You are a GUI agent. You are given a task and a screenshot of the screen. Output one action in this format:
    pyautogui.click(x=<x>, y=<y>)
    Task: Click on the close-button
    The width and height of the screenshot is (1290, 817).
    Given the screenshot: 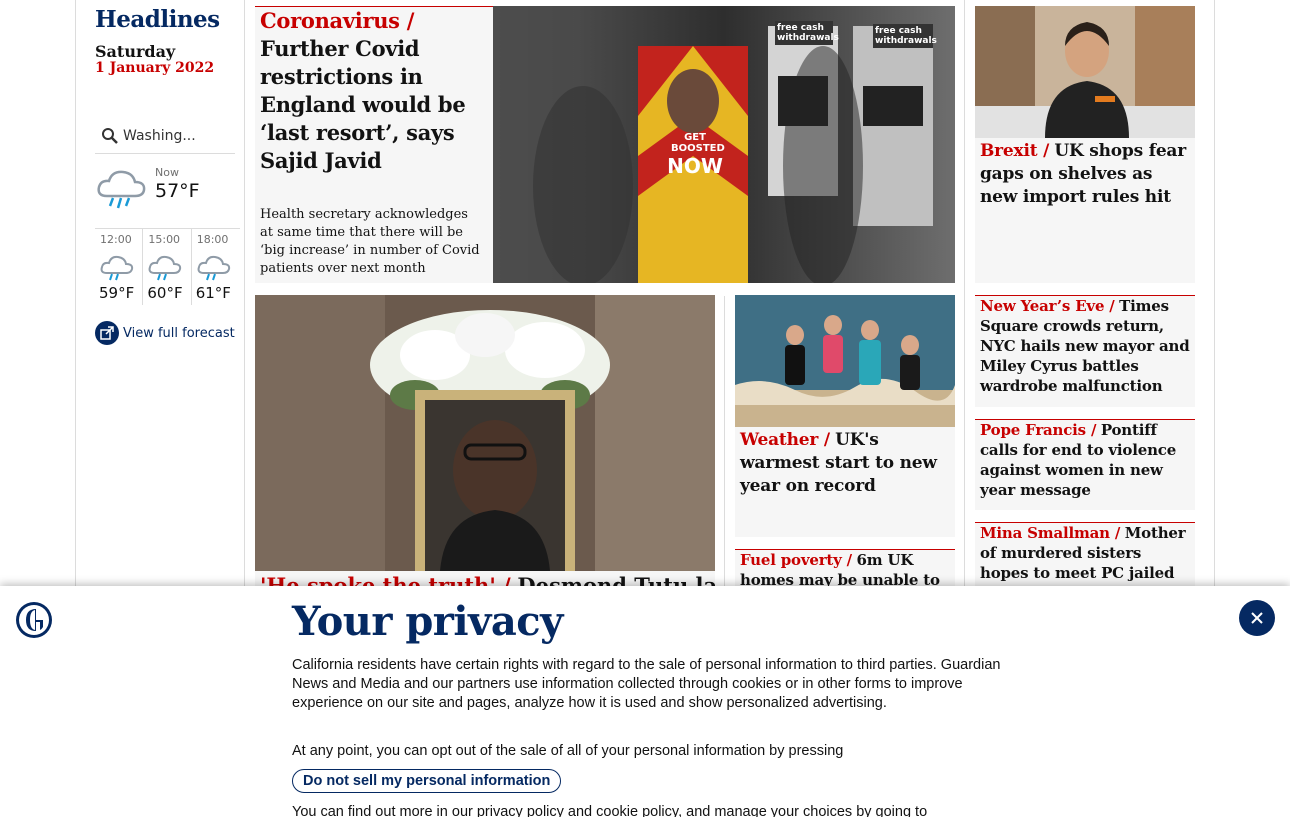 What is the action you would take?
    pyautogui.click(x=1257, y=618)
    